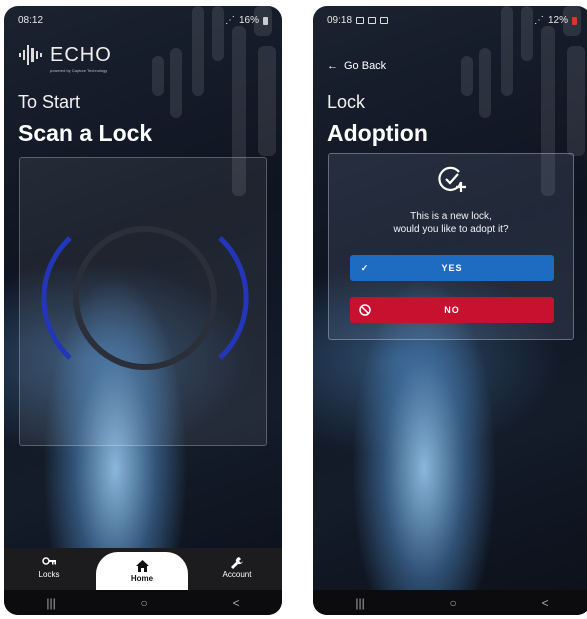 This screenshot has height=619, width=587. Describe the element at coordinates (142, 566) in the screenshot. I see `home-icon` at that location.